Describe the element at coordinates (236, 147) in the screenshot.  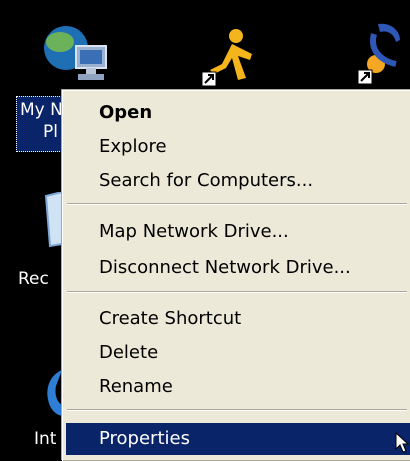
I see `menu-item-explore: Explore` at that location.